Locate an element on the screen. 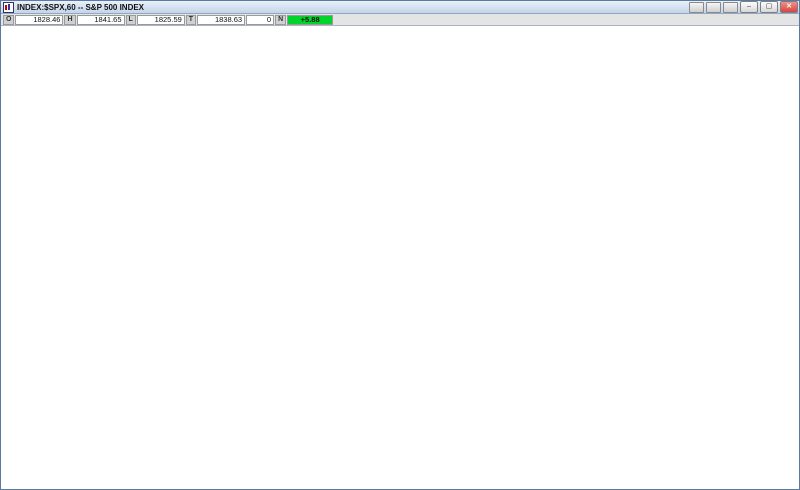 The image size is (800, 490). minimize-button: – is located at coordinates (749, 7).